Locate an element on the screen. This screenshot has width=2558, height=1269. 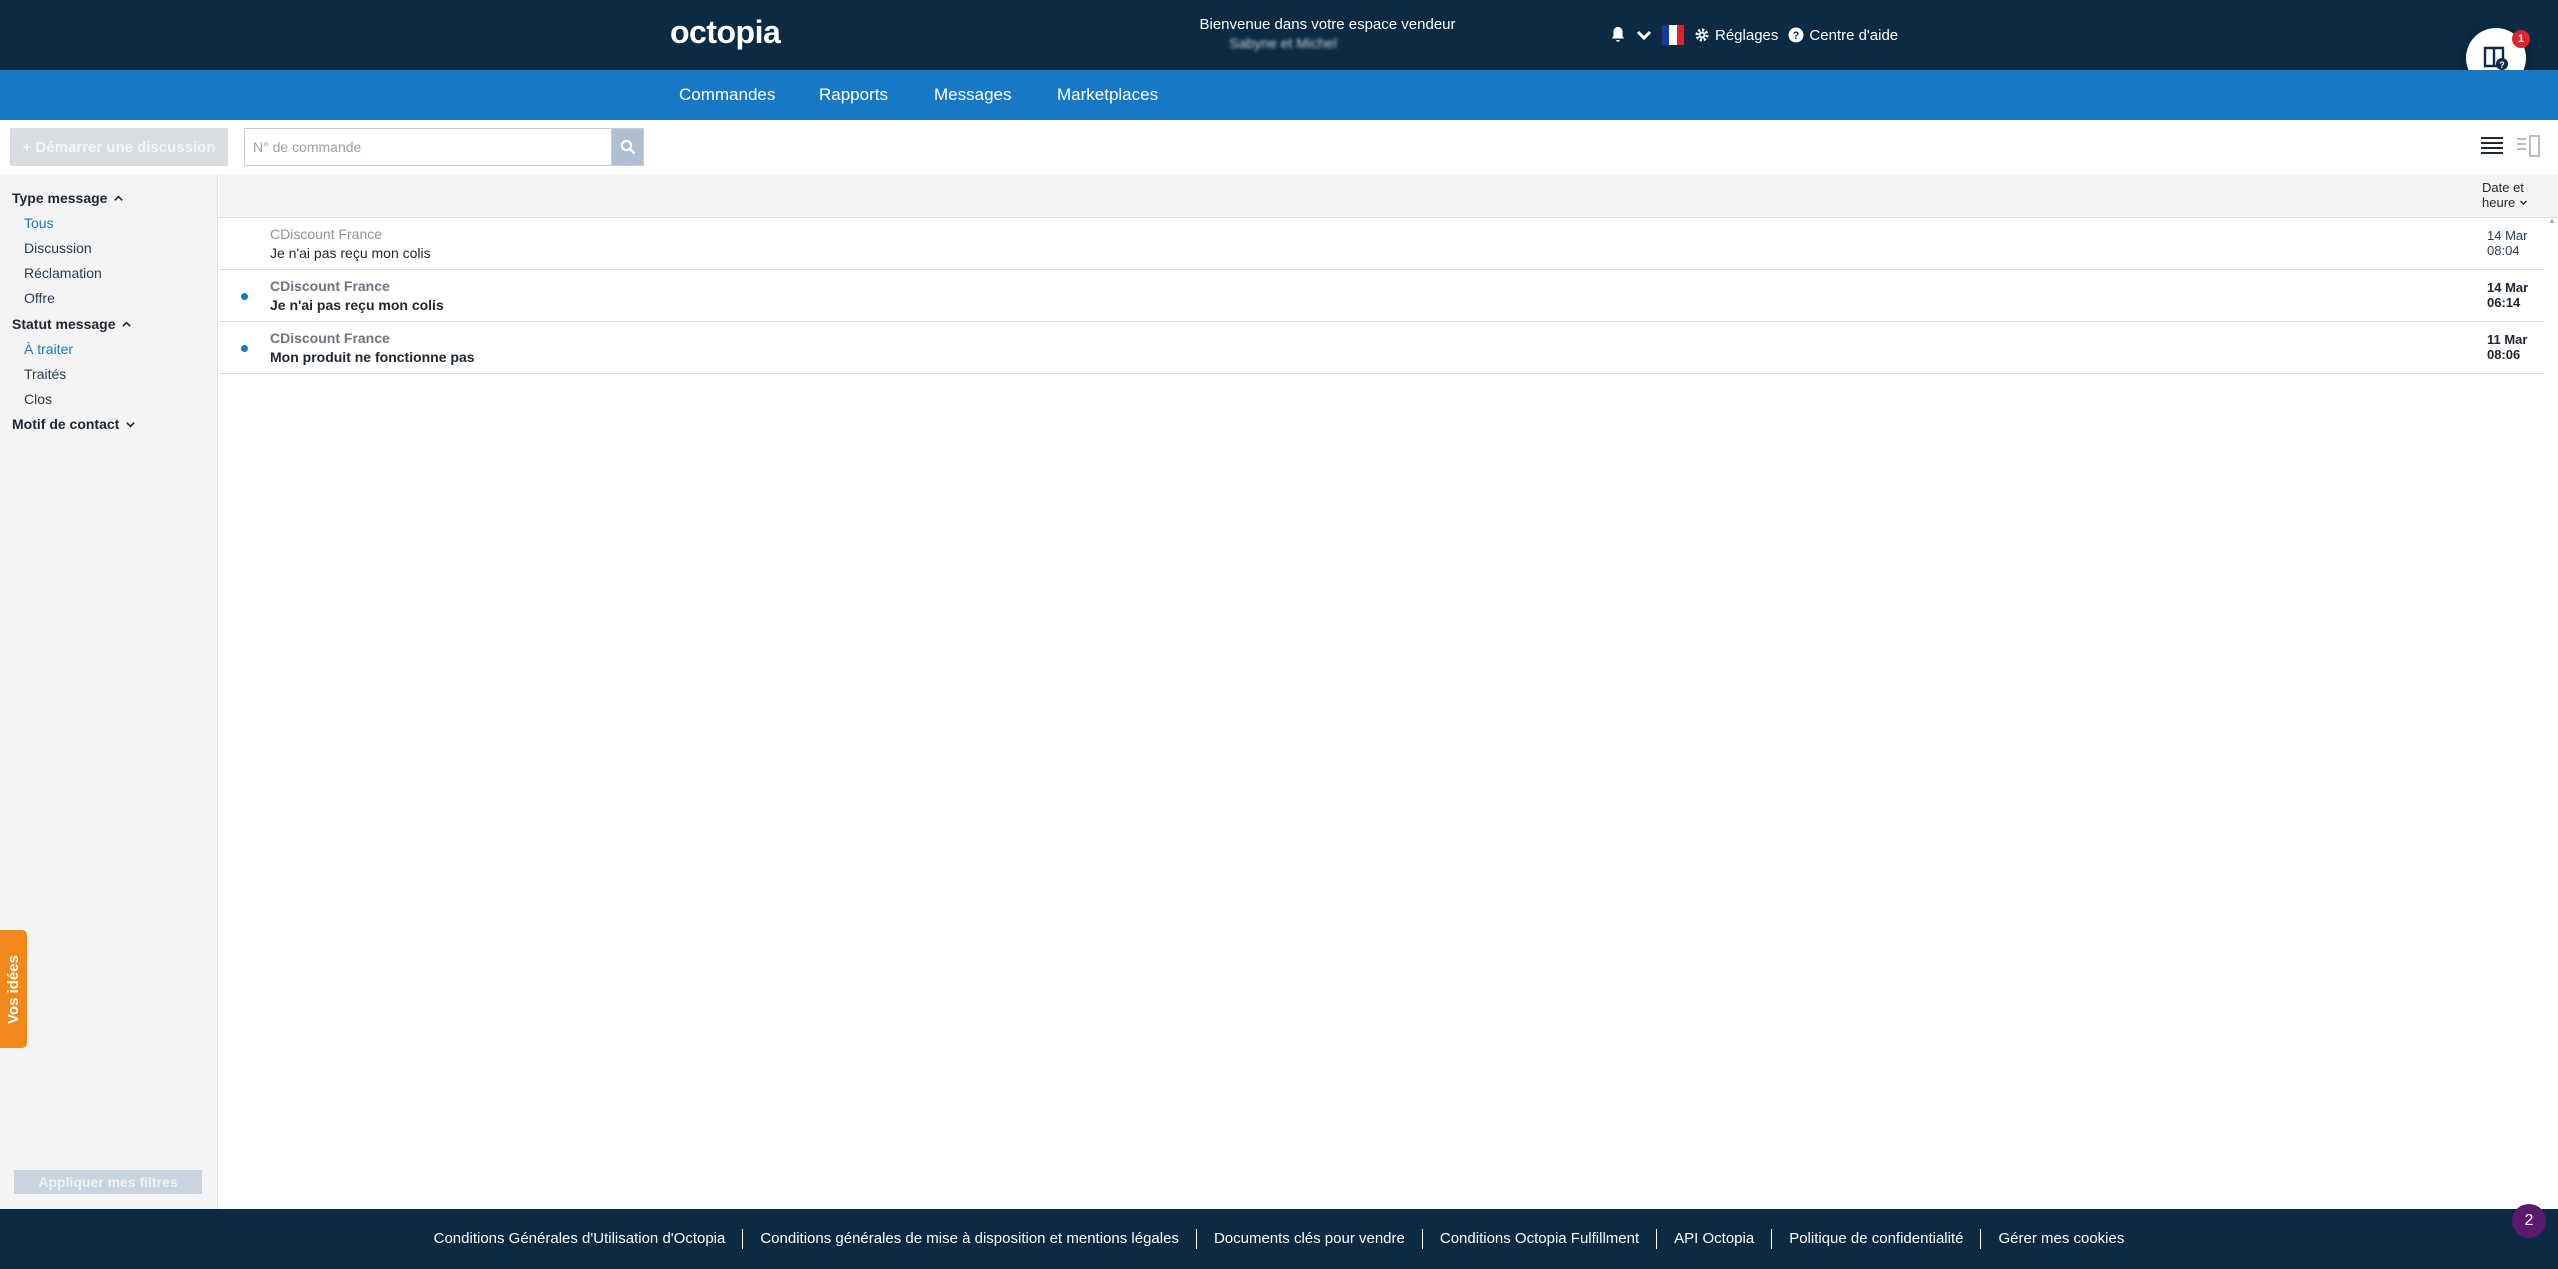
search-button is located at coordinates (627, 147).